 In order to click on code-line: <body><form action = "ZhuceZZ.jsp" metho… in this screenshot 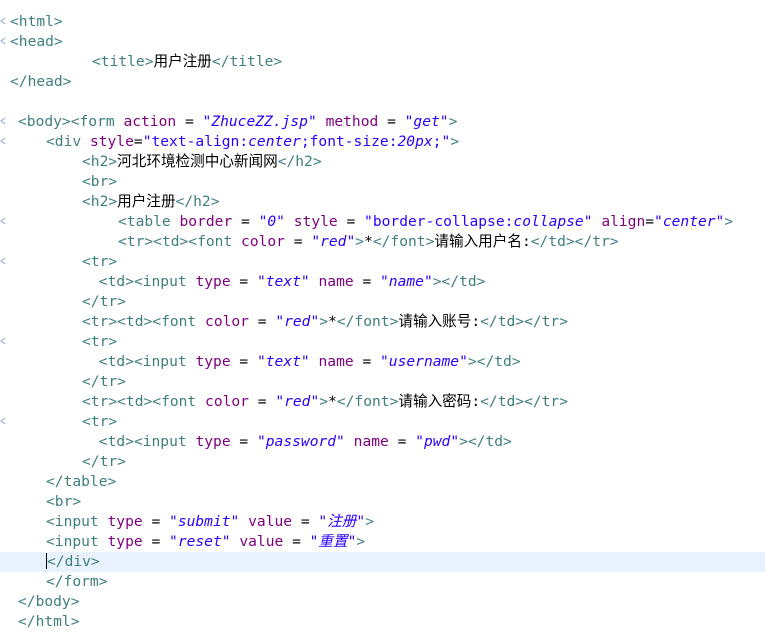, I will do `click(382, 122)`.